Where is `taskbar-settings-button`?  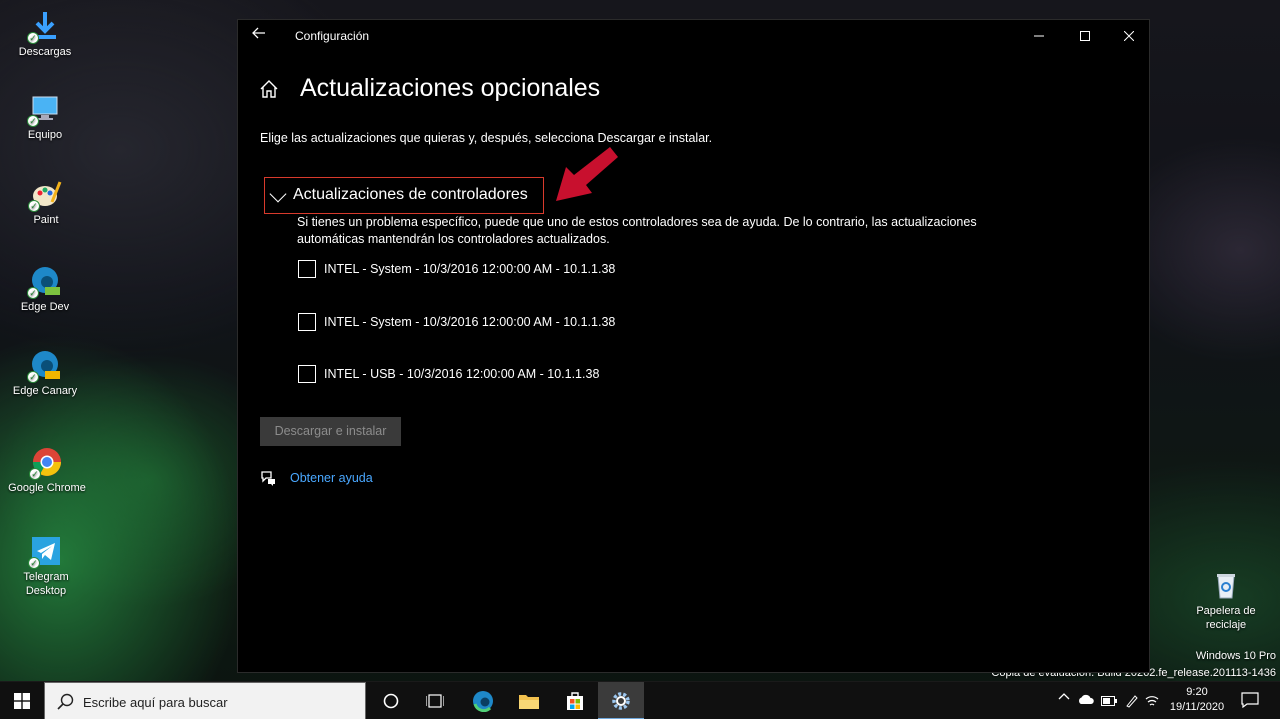
taskbar-settings-button is located at coordinates (621, 700).